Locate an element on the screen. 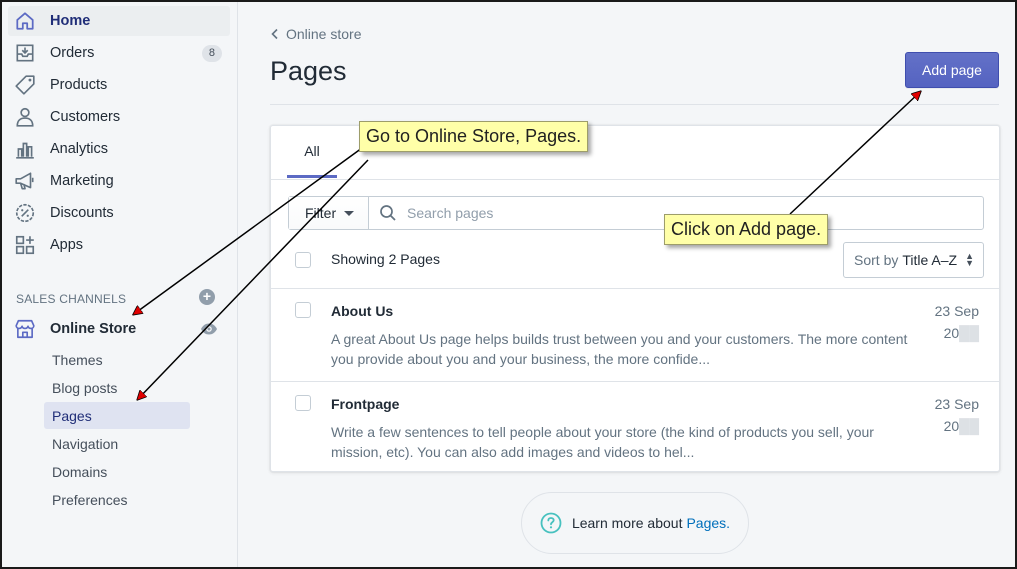 The height and width of the screenshot is (569, 1017). tab-divider is located at coordinates (635, 179).